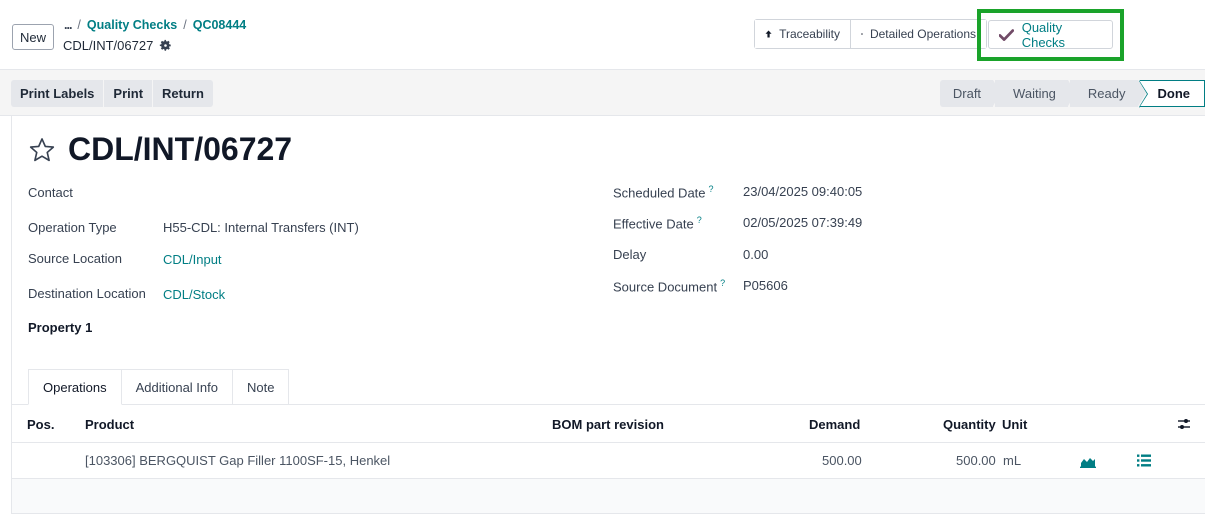 This screenshot has width=1205, height=514. What do you see at coordinates (183, 93) in the screenshot?
I see `return-button: Return` at bounding box center [183, 93].